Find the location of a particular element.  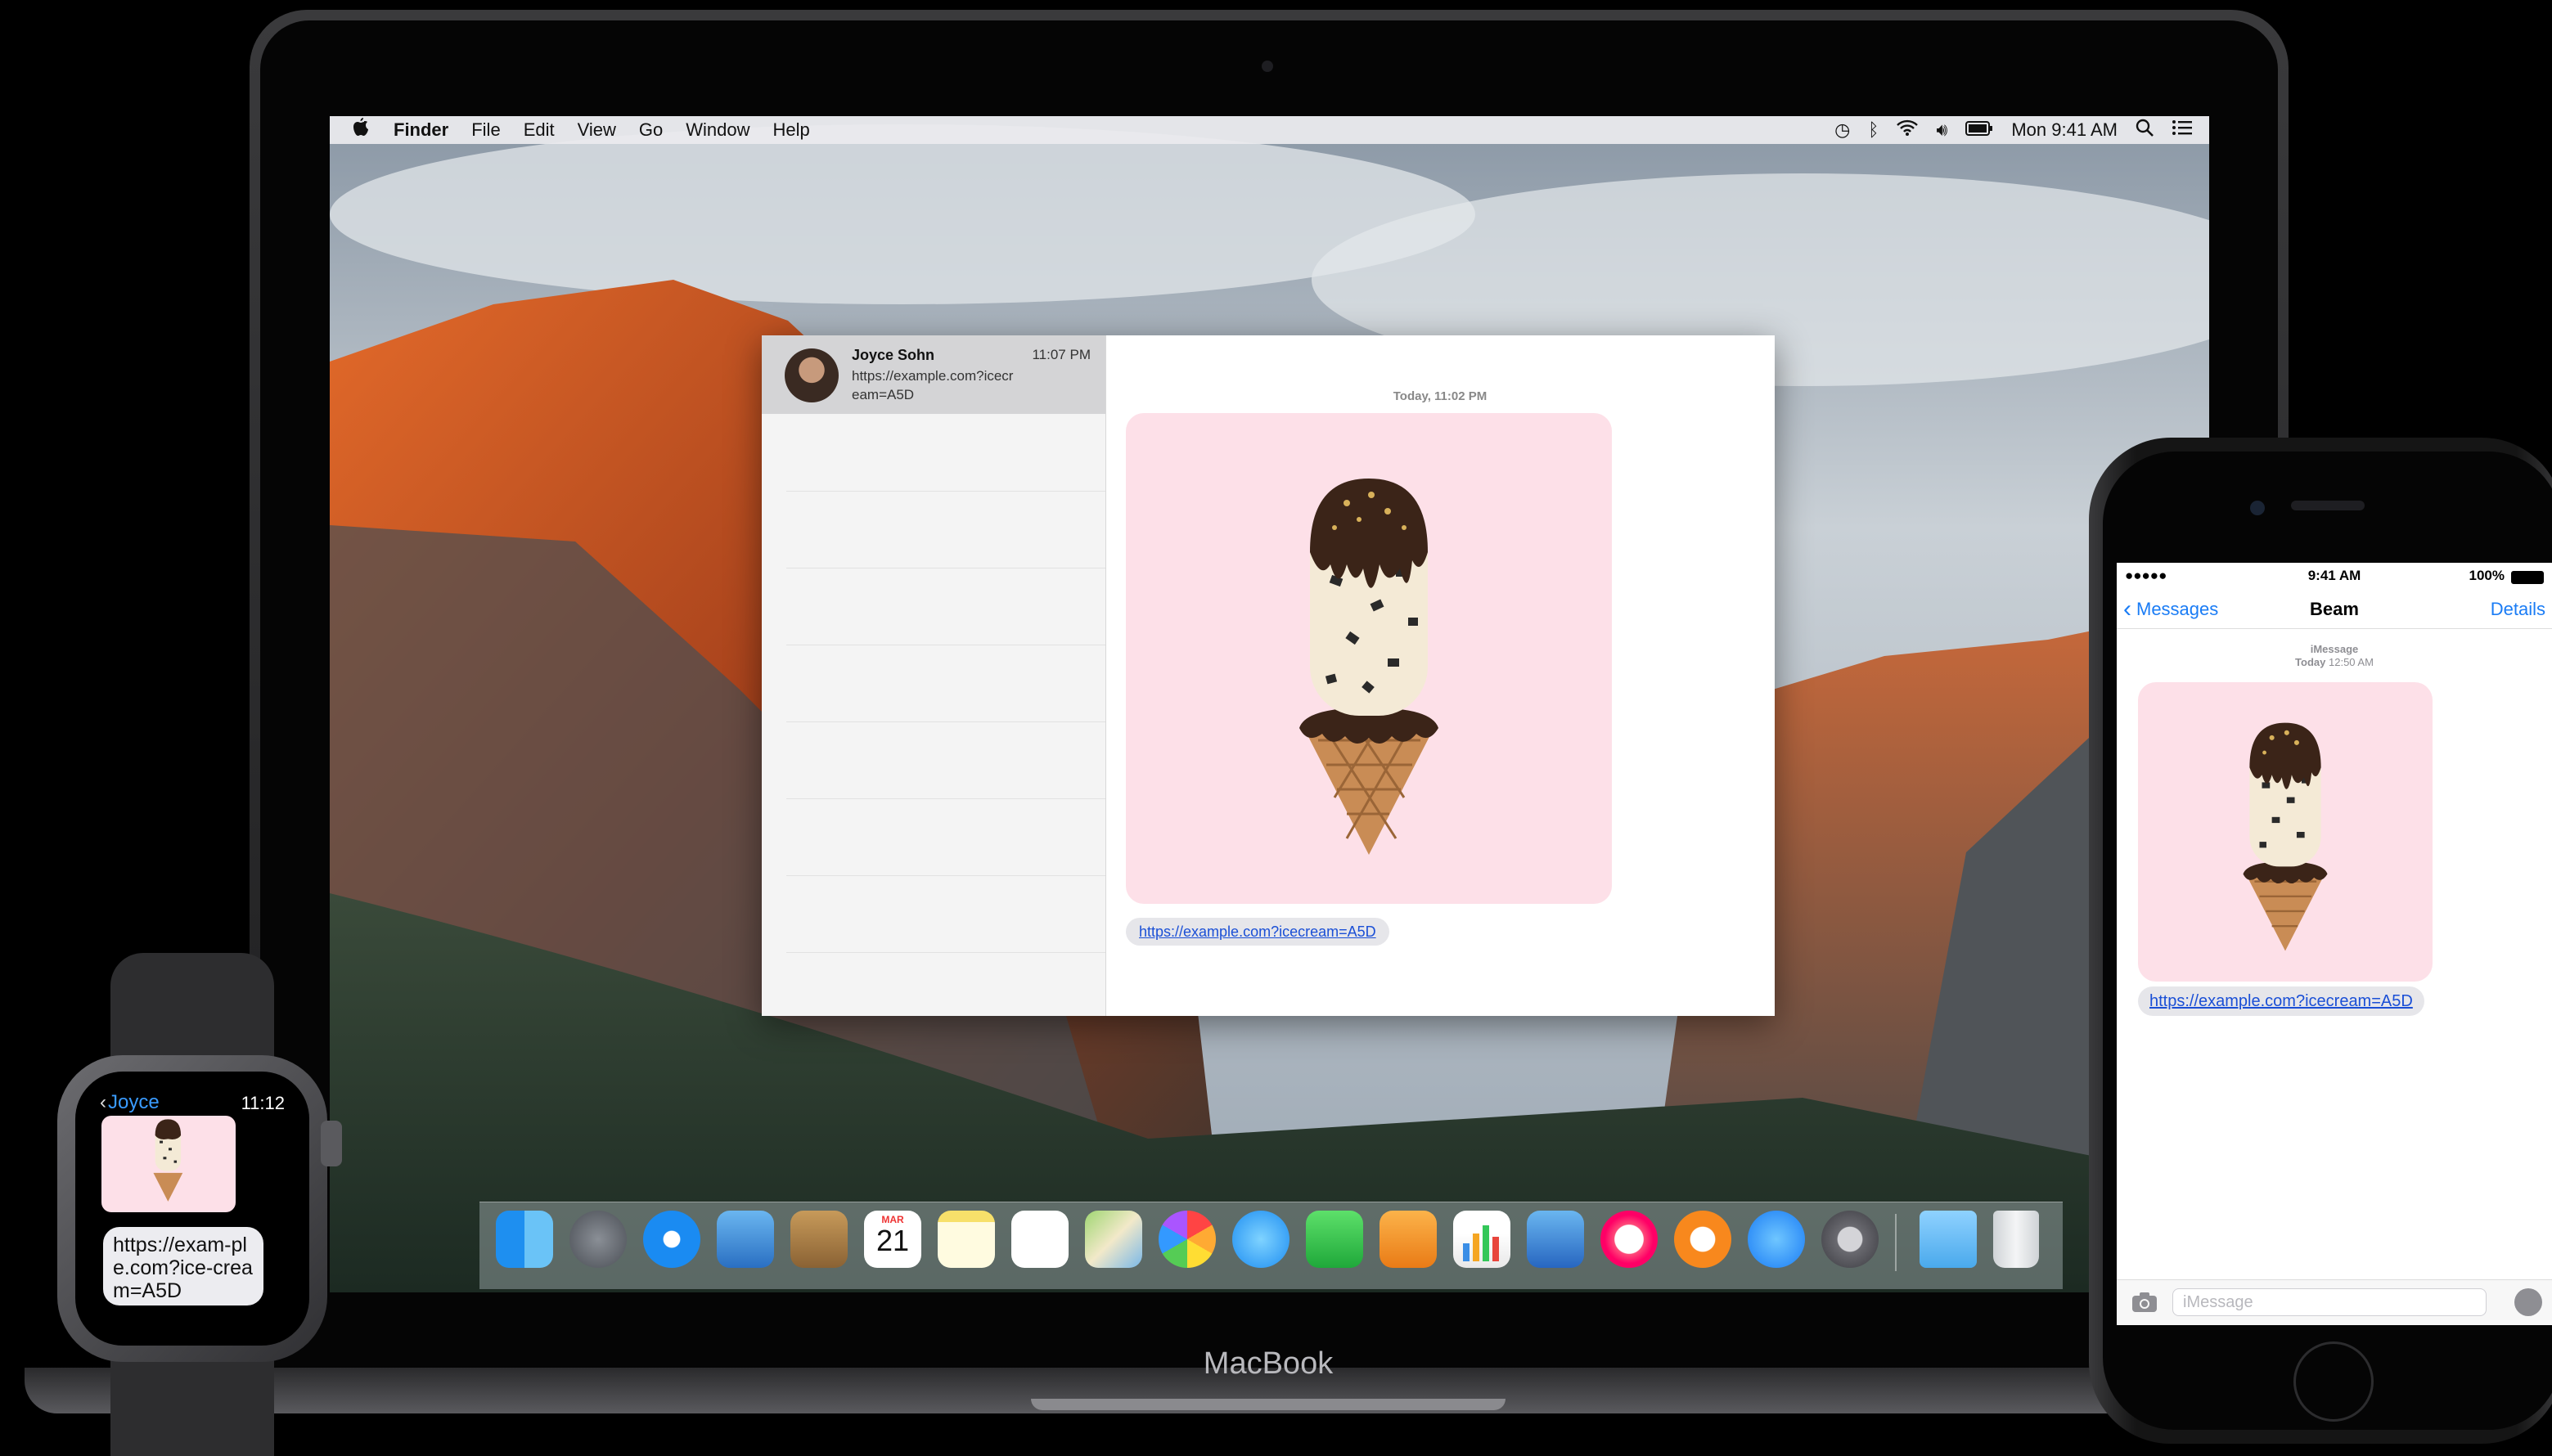

earpiece is located at coordinates (2328, 506).